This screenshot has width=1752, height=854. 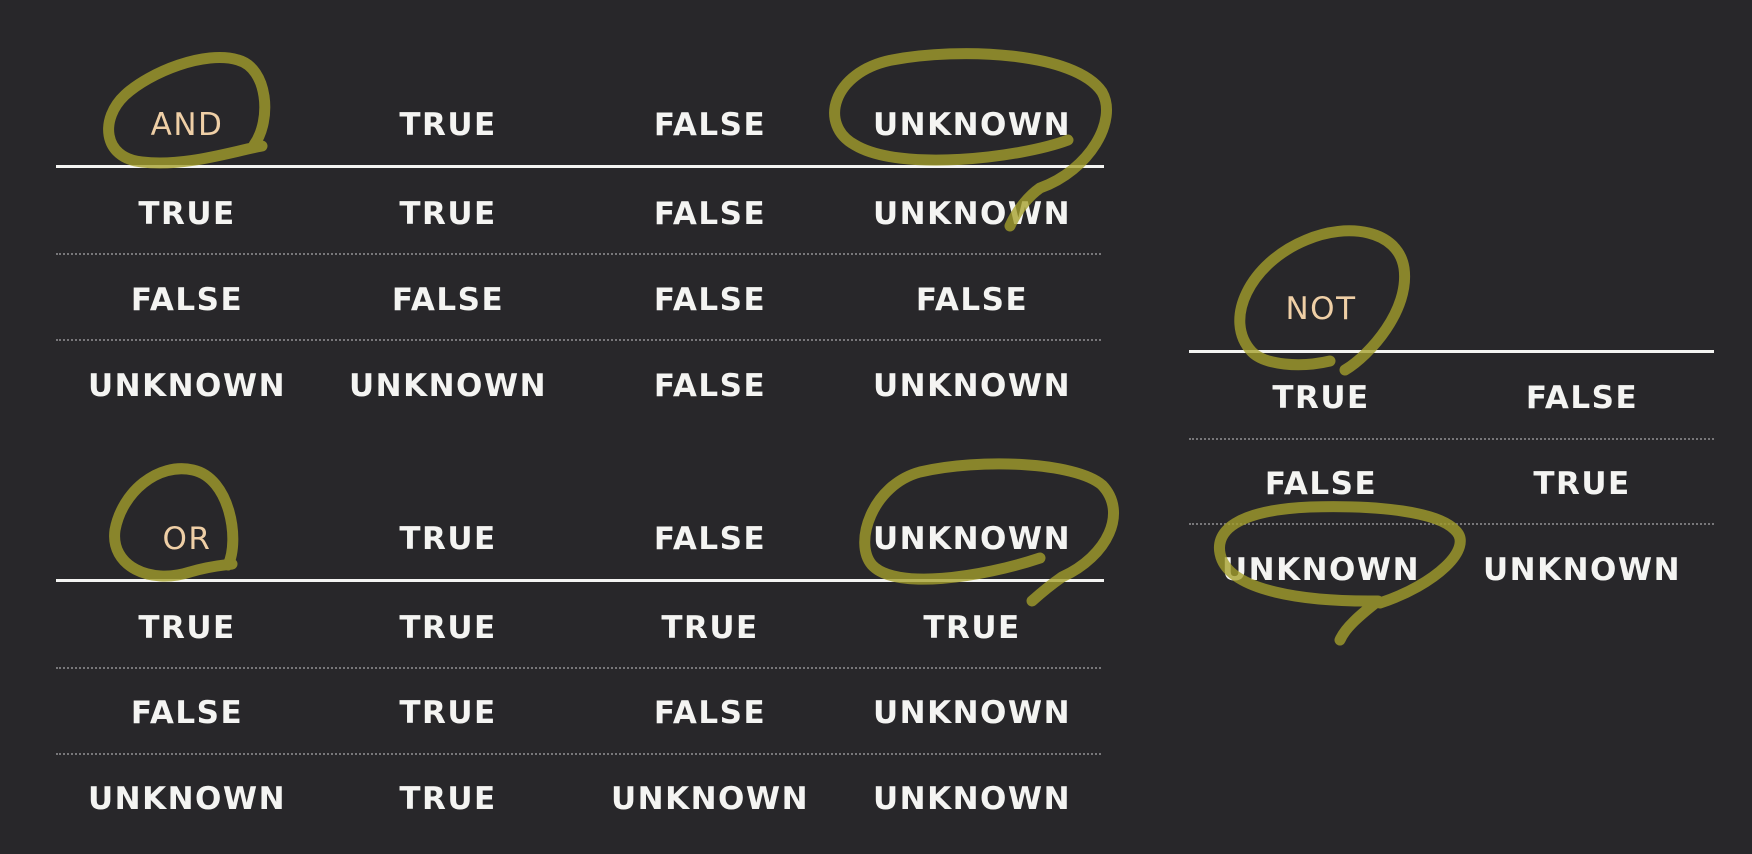 I want to click on and-header-rule, so click(x=580, y=166).